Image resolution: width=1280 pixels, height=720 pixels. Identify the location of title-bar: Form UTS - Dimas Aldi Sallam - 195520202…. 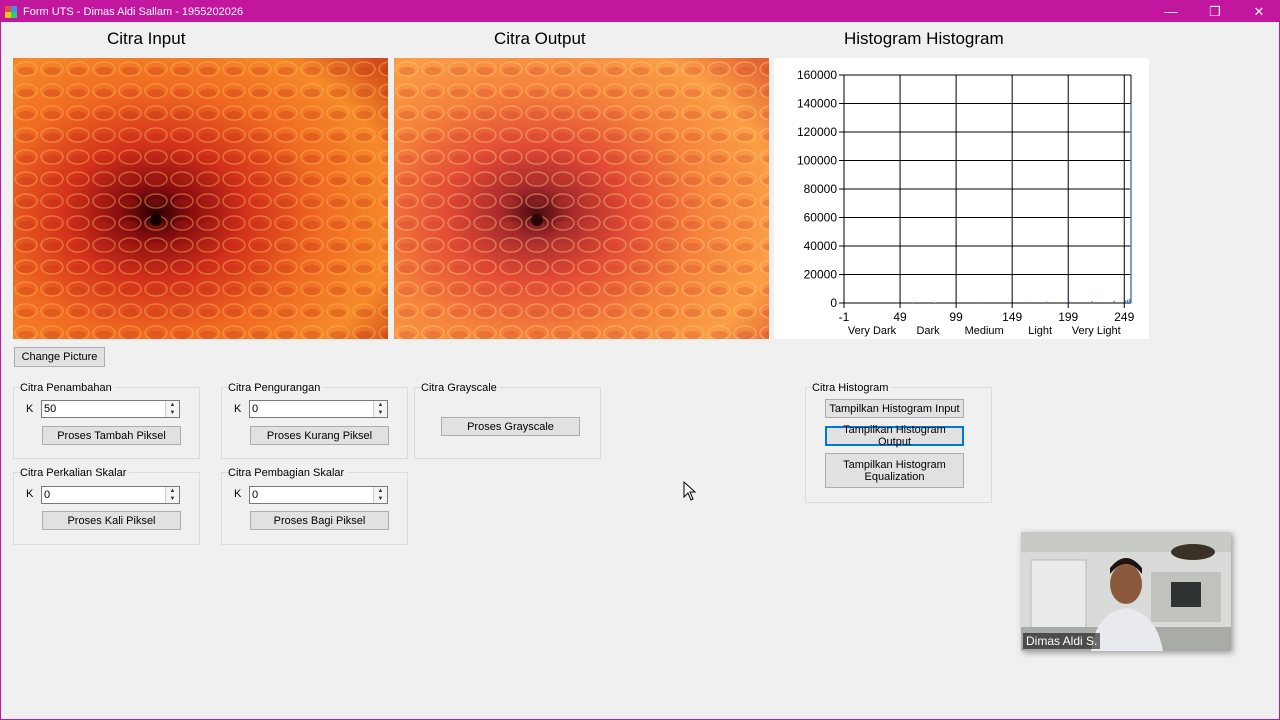
(640, 11).